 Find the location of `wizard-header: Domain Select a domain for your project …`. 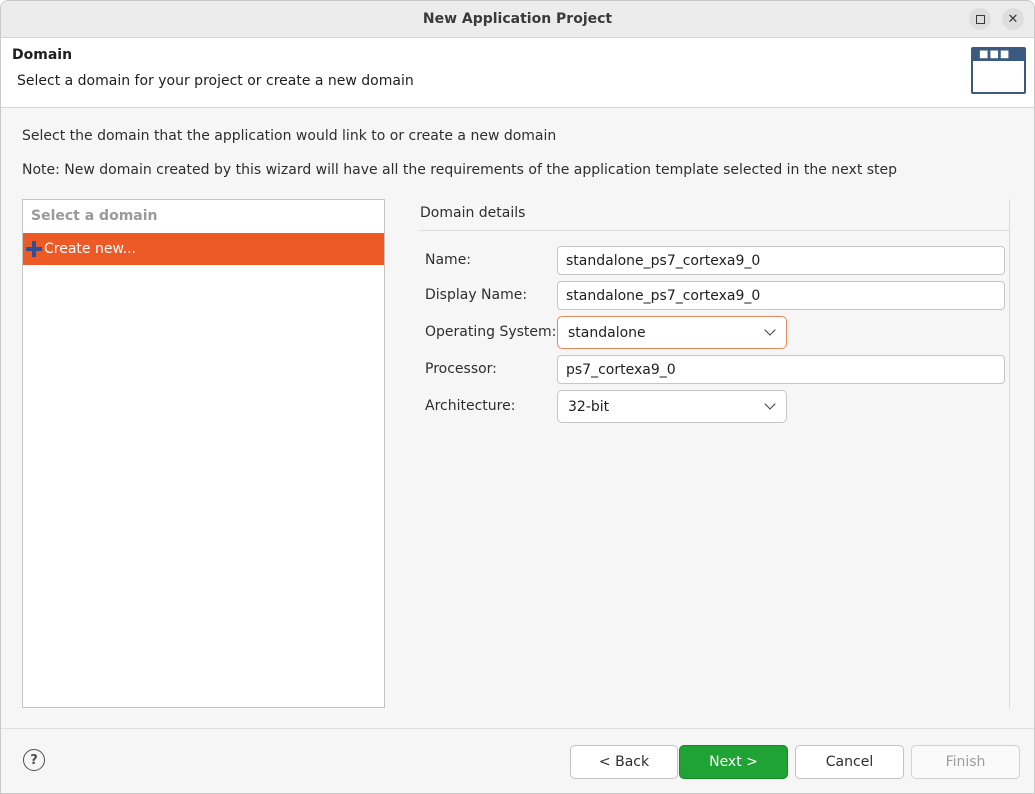

wizard-header: Domain Select a domain for your project … is located at coordinates (517, 73).